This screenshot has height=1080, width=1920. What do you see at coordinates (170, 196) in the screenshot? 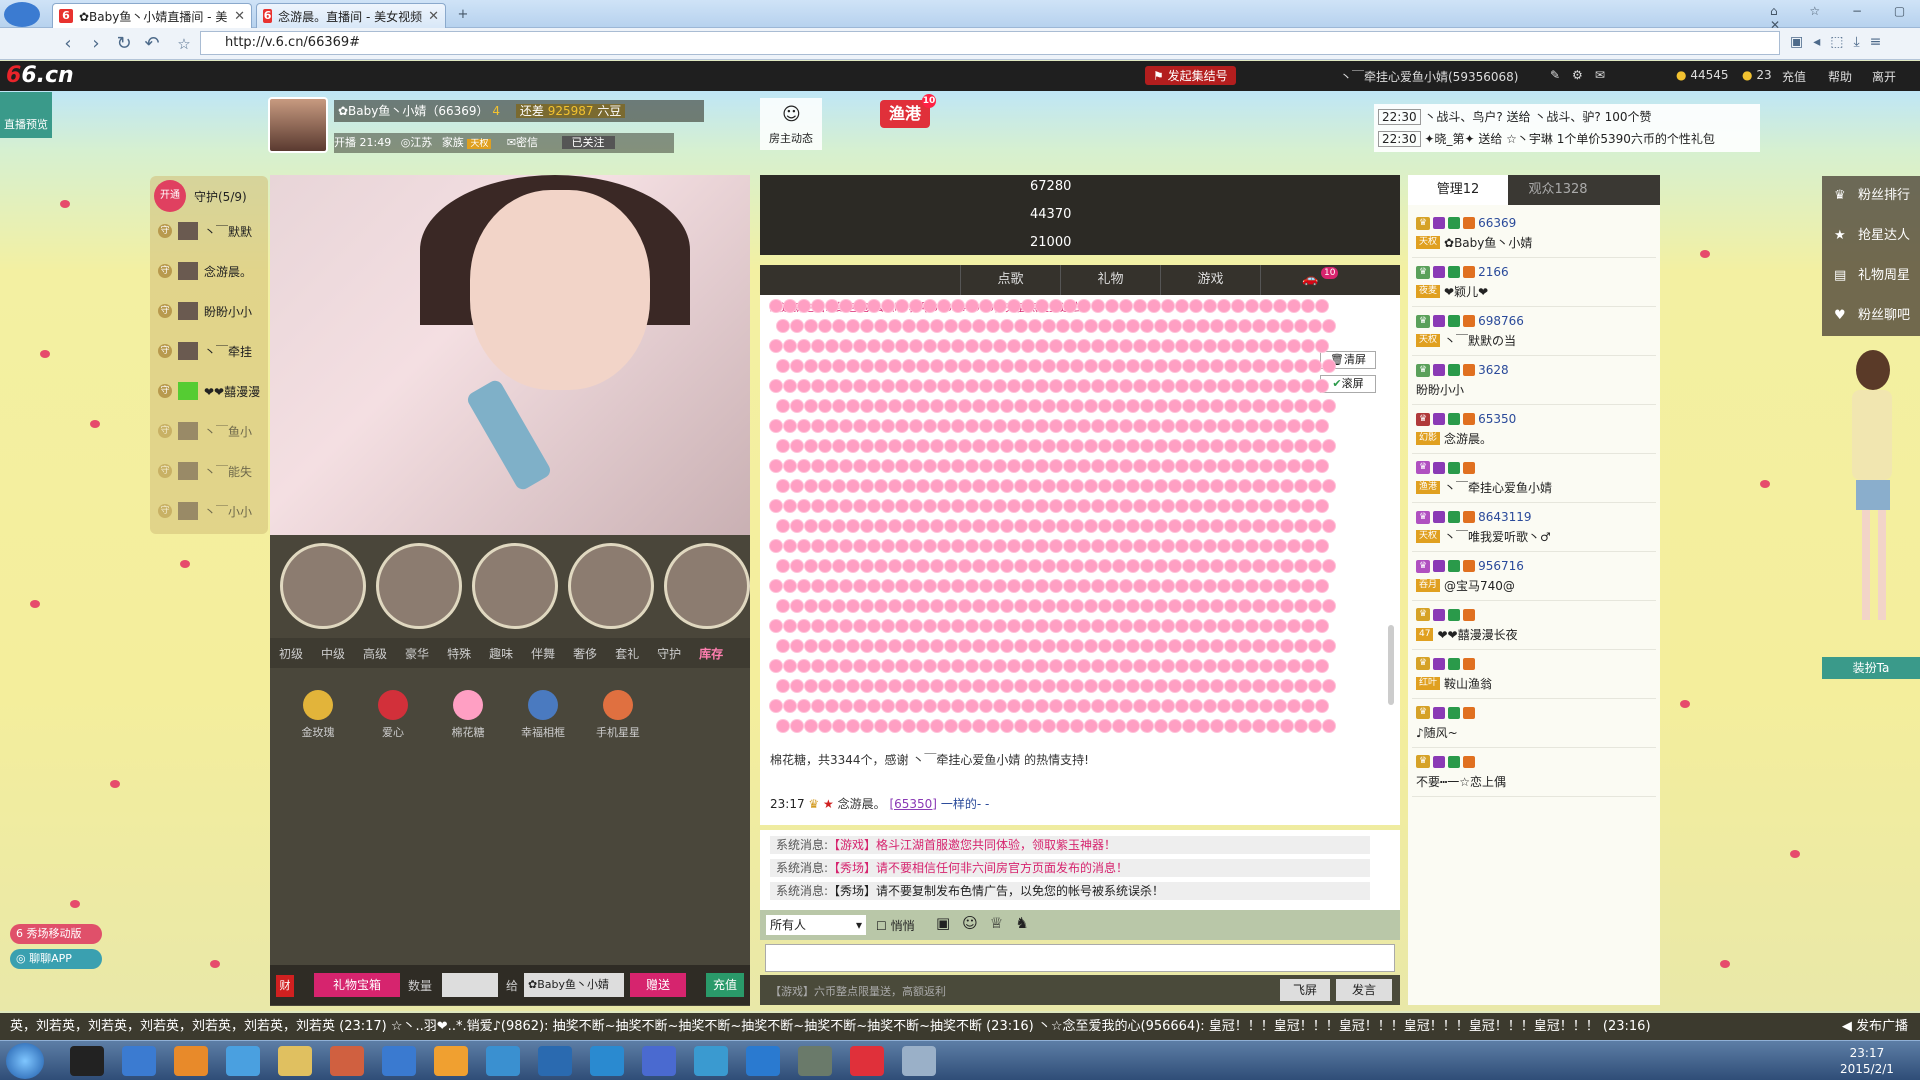
I see `open-guard-button: 开通` at bounding box center [170, 196].